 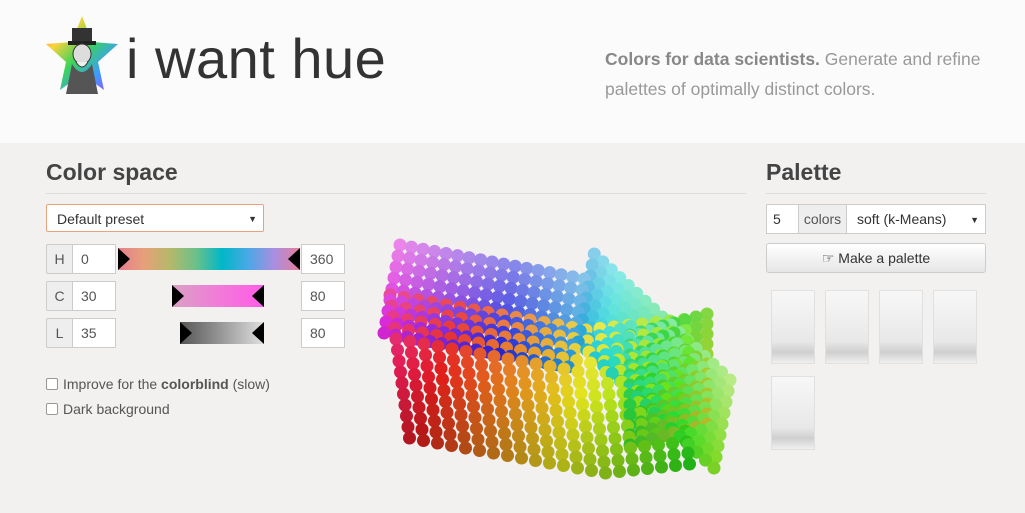 What do you see at coordinates (256, 58) in the screenshot?
I see `app-title: i want hue` at bounding box center [256, 58].